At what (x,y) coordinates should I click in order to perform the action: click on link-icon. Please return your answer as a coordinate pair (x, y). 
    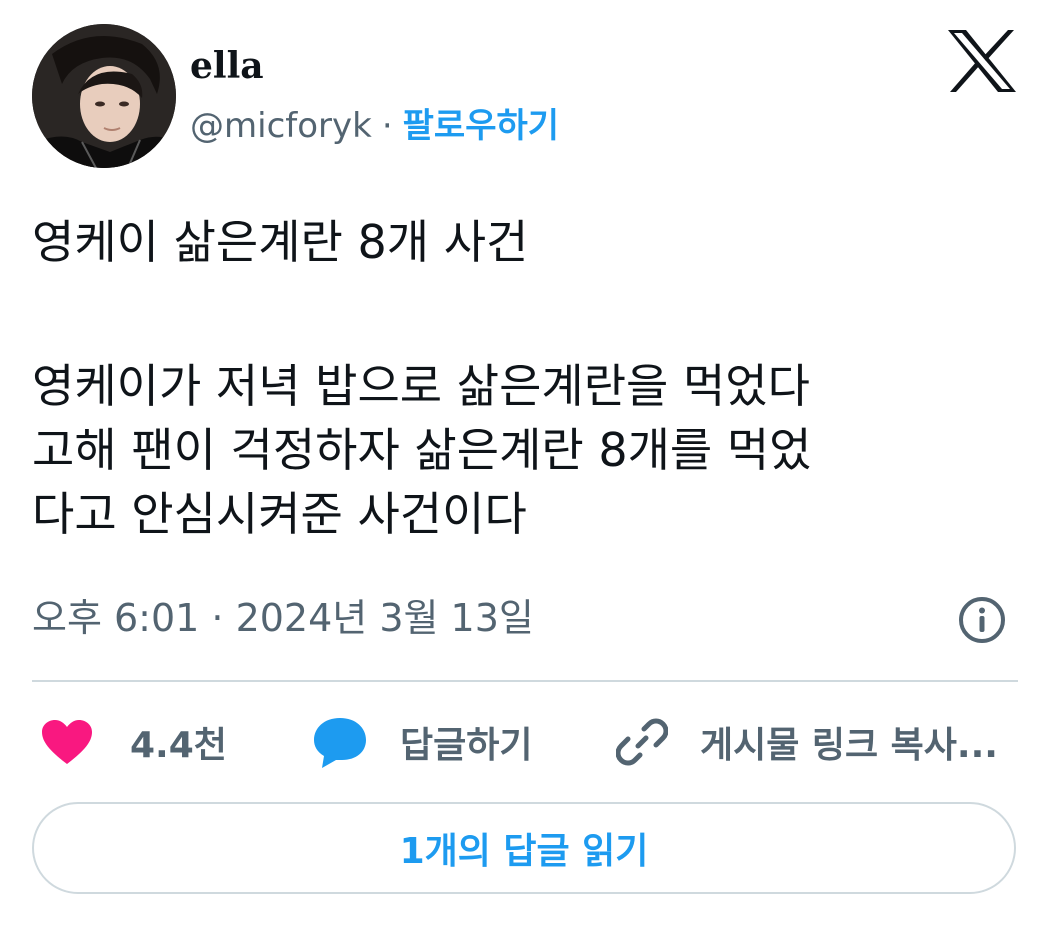
    Looking at the image, I should click on (642, 742).